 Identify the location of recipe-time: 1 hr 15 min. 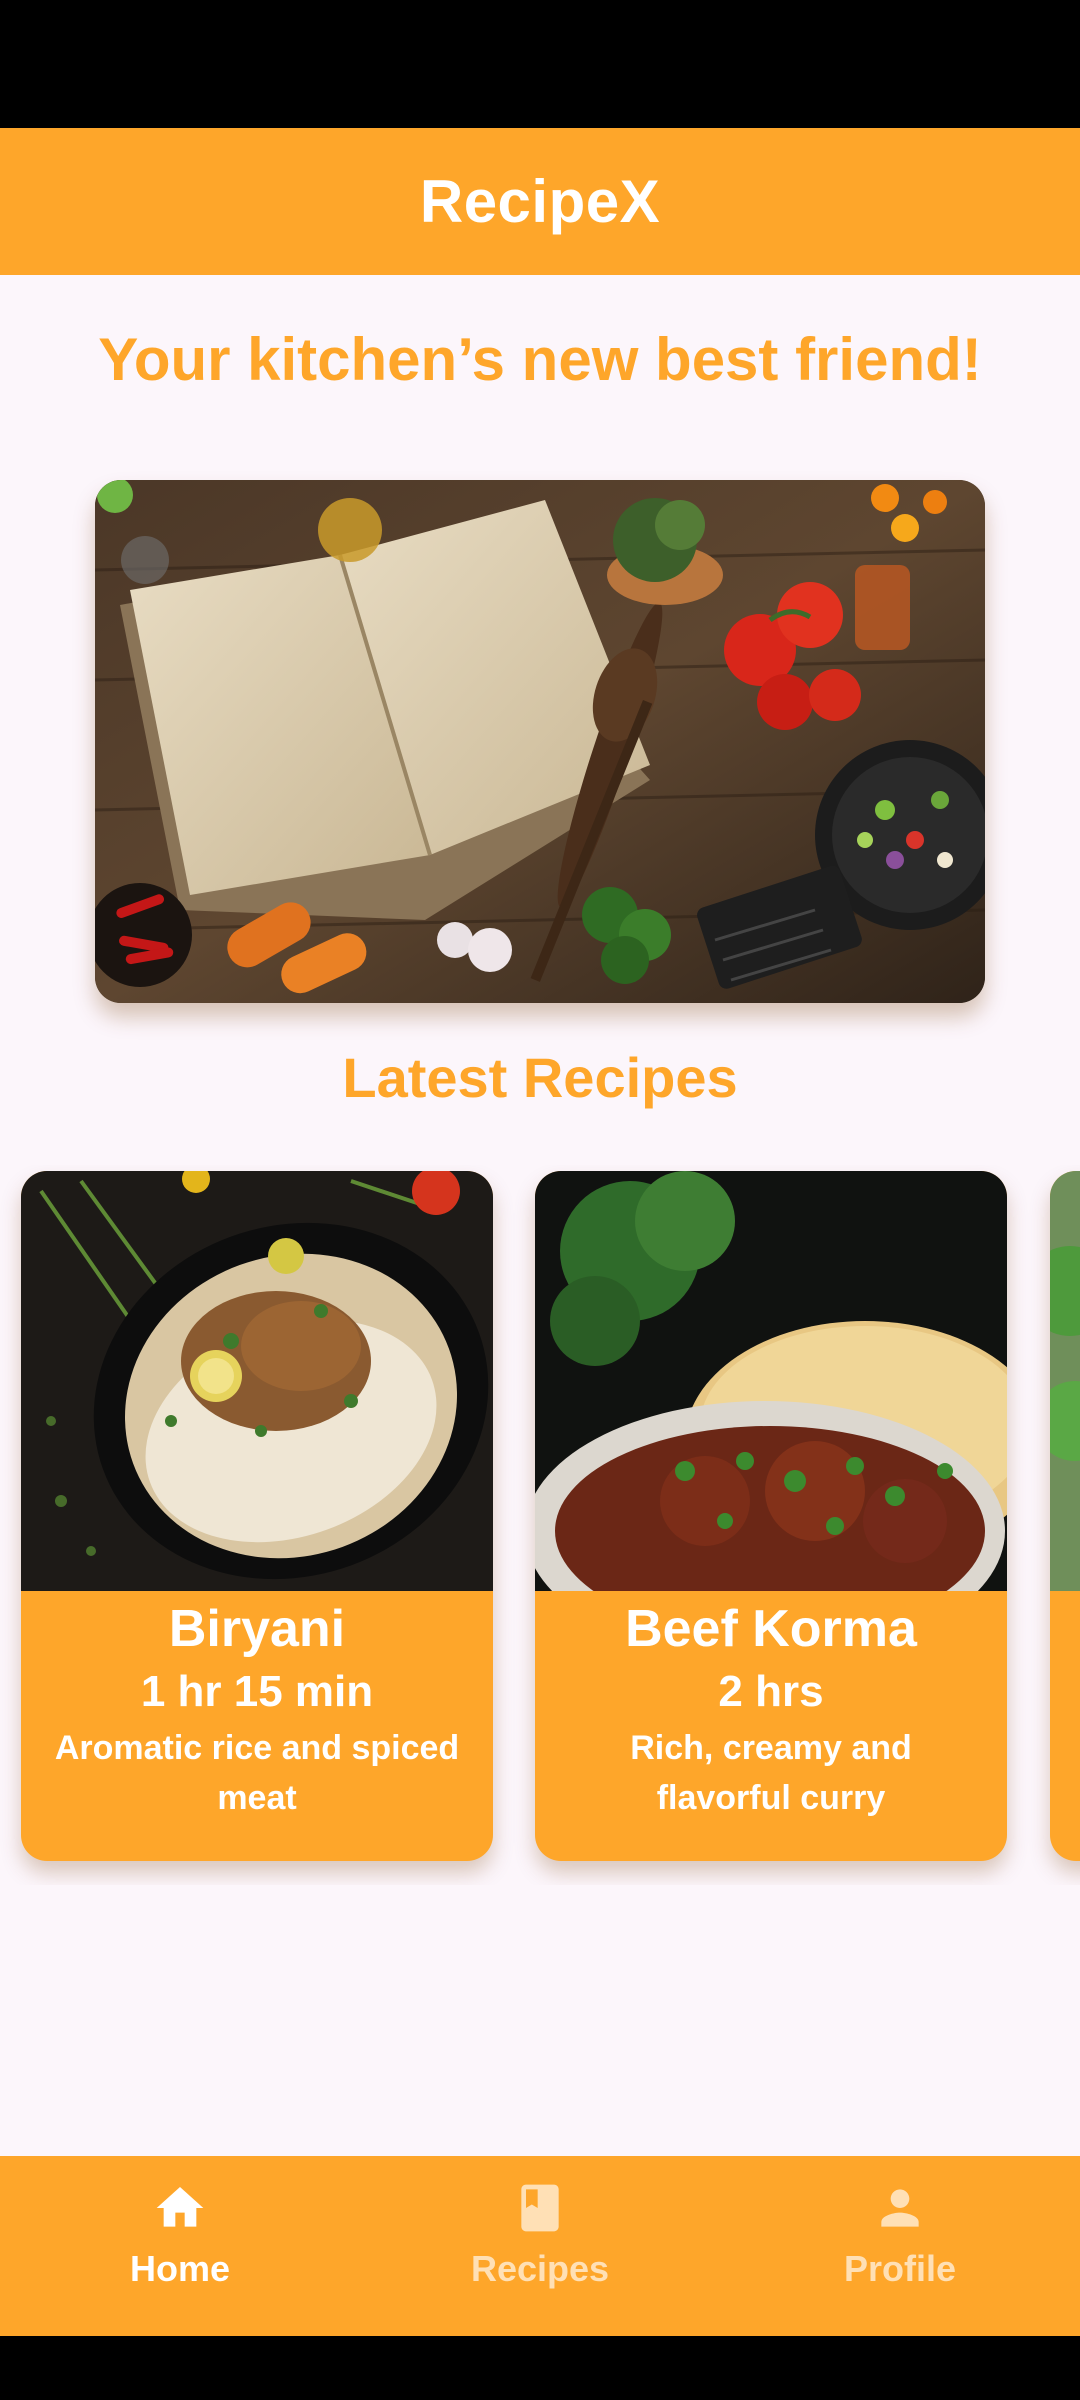
(257, 1691).